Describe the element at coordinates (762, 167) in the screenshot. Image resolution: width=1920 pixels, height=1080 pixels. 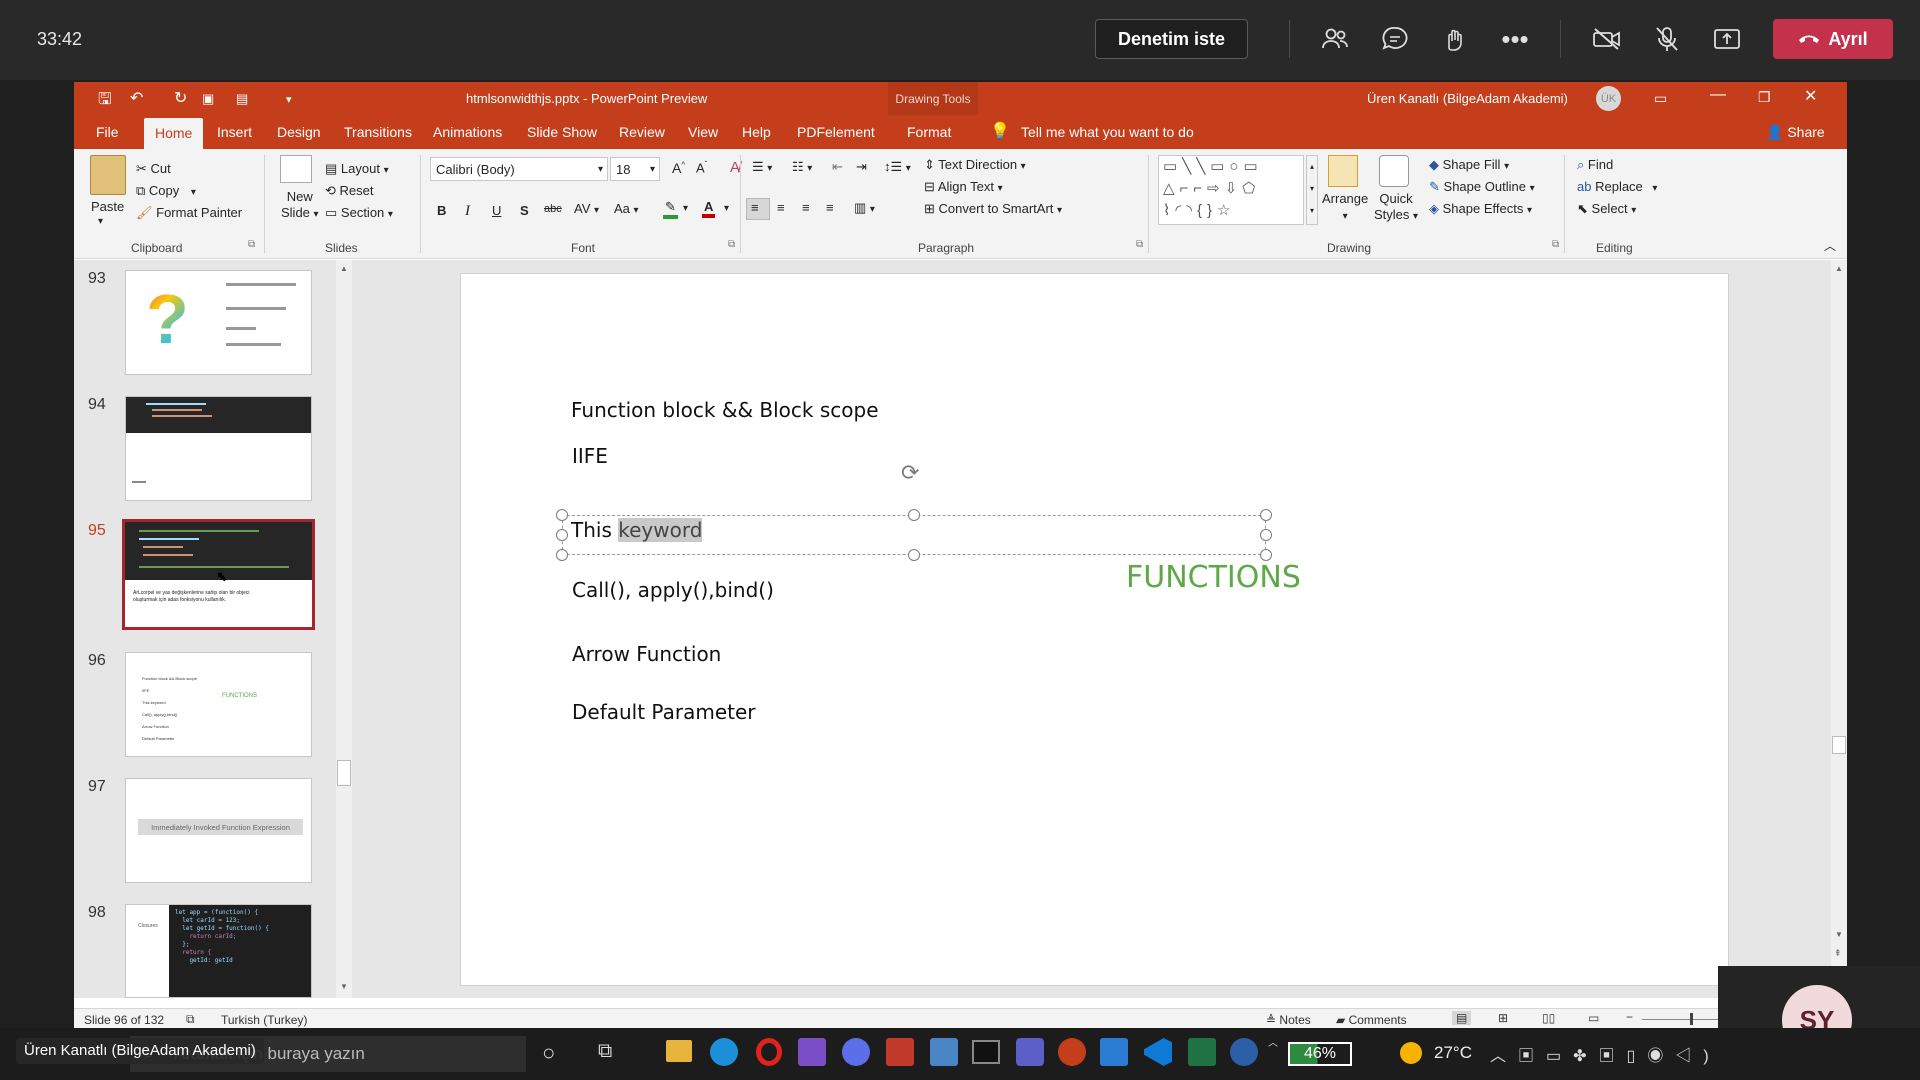
I see `bullets-icon: ☰ ▾` at that location.